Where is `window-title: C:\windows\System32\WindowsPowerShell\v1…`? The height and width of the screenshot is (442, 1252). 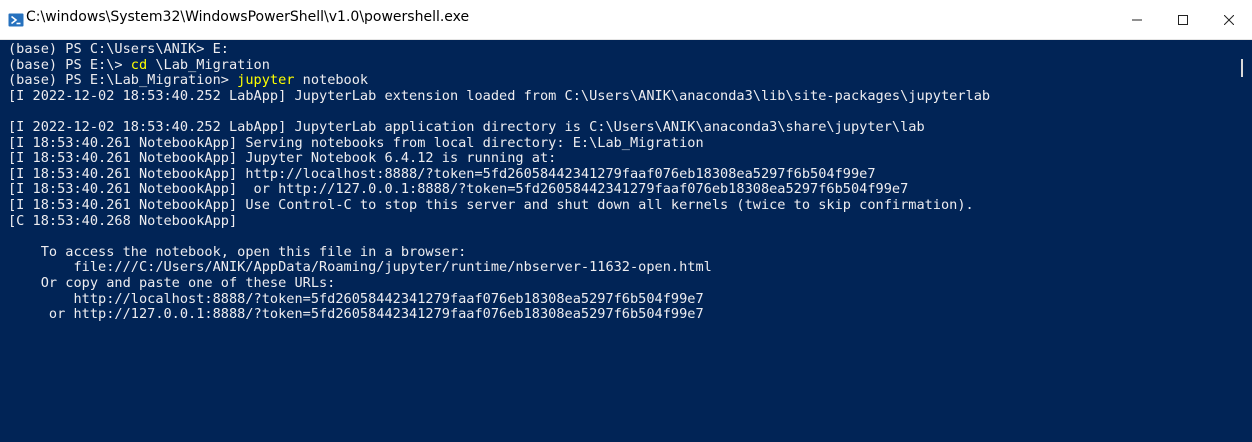 window-title: C:\windows\System32\WindowsPowerShell\v1… is located at coordinates (248, 17).